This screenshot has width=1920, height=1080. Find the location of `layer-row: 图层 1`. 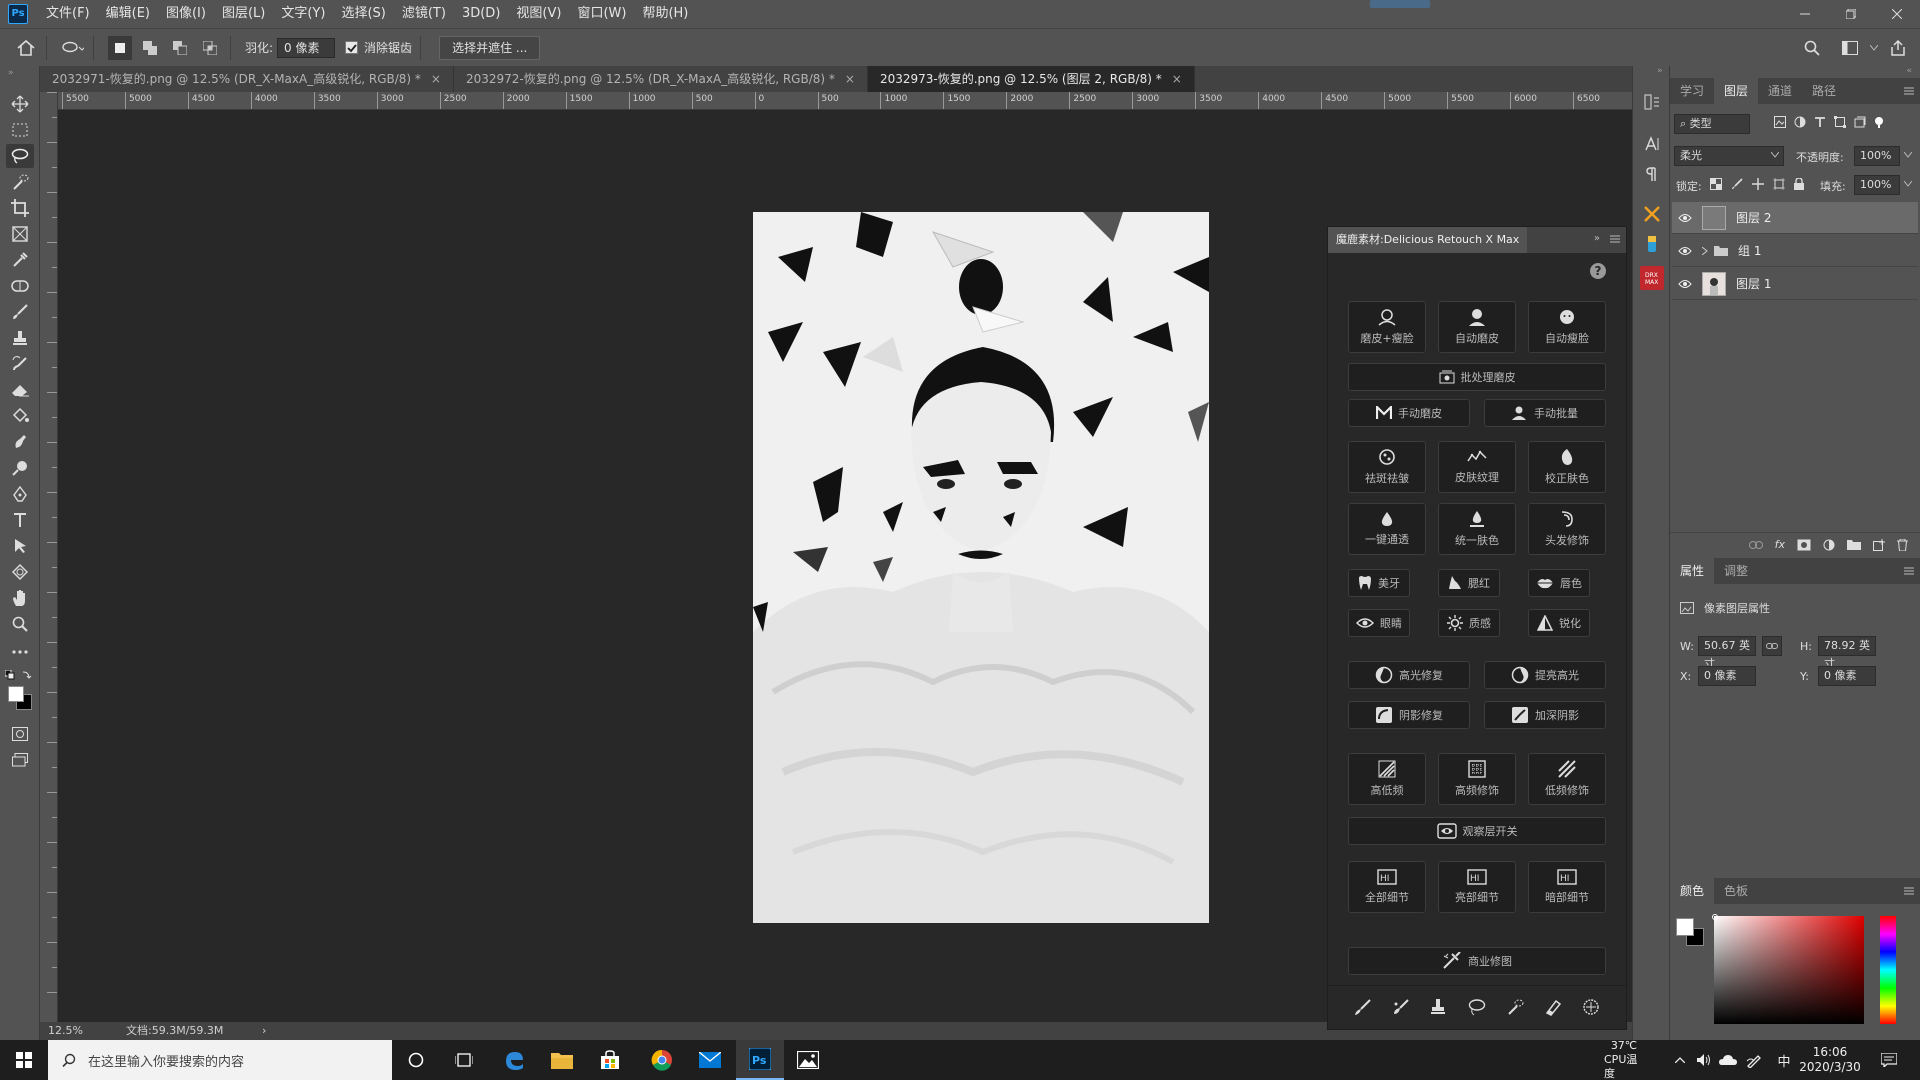

layer-row: 图层 1 is located at coordinates (1795, 284).